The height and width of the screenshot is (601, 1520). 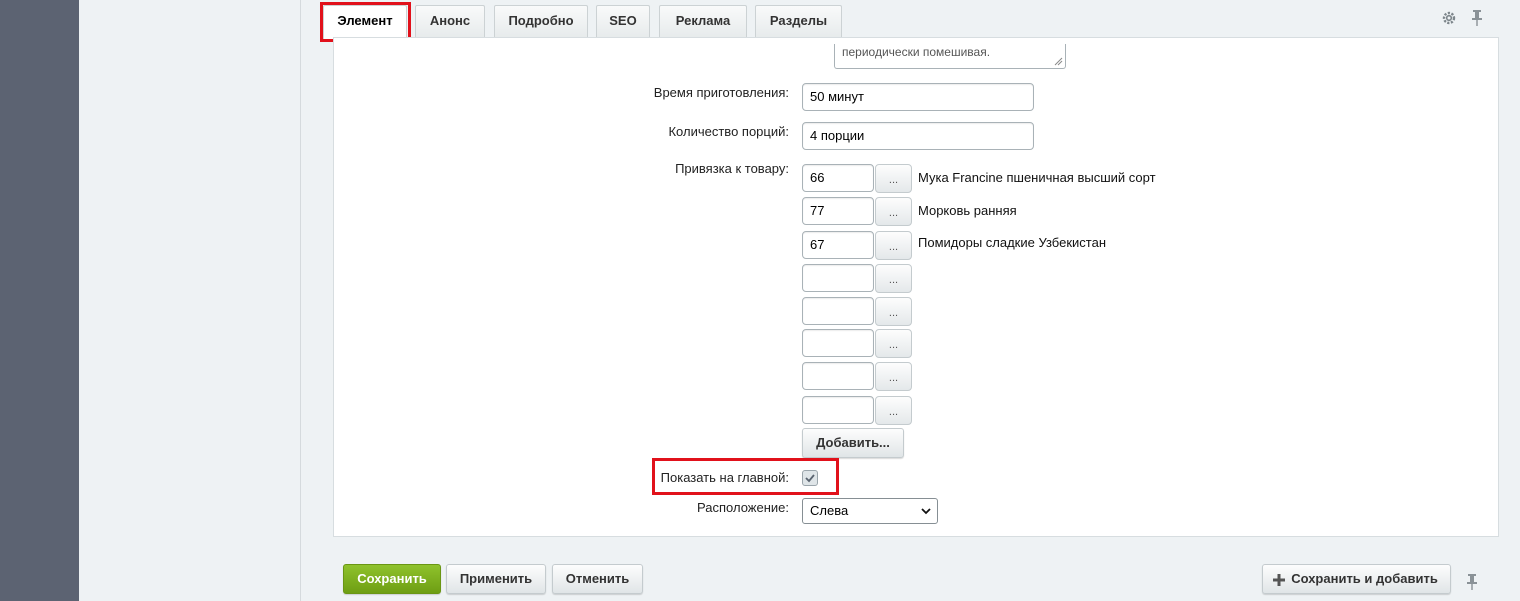 I want to click on plus-icon, so click(x=1279, y=580).